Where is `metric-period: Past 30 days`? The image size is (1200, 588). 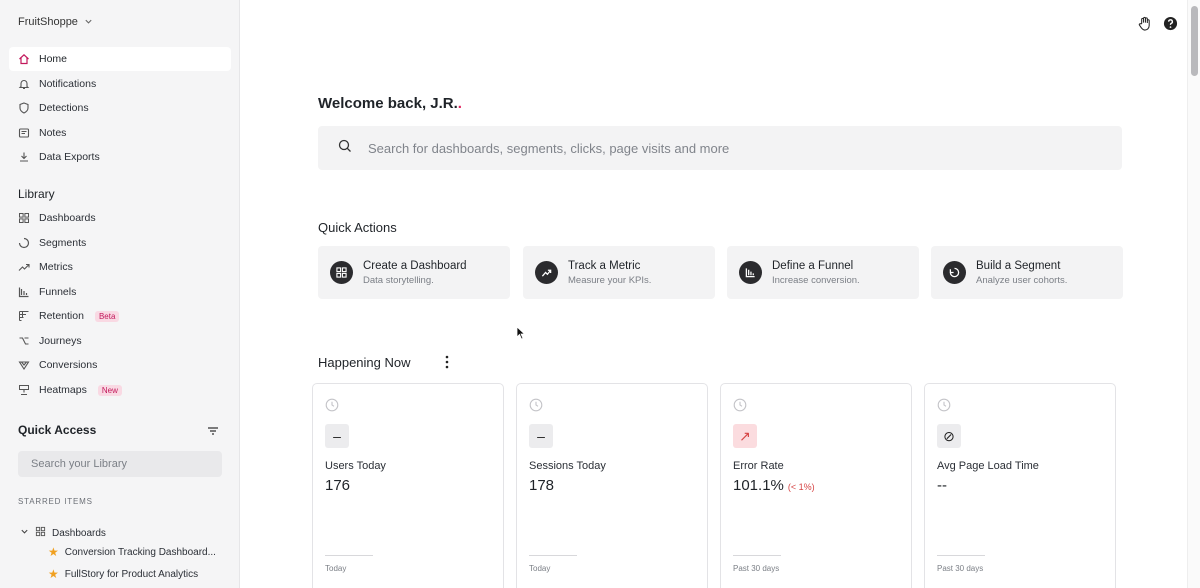 metric-period: Past 30 days is located at coordinates (756, 568).